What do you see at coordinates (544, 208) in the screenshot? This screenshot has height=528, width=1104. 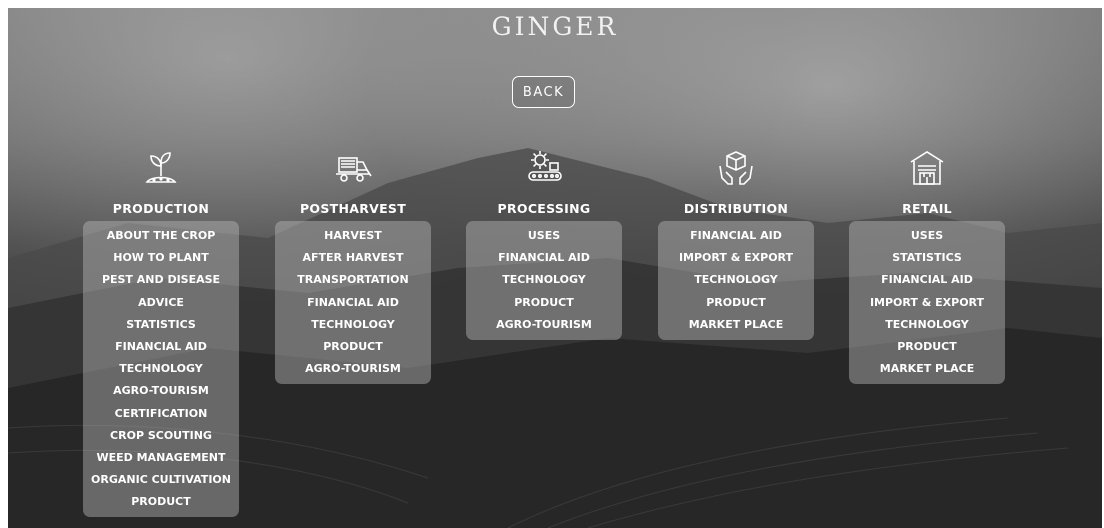 I see `column-heading: PROCESSING` at bounding box center [544, 208].